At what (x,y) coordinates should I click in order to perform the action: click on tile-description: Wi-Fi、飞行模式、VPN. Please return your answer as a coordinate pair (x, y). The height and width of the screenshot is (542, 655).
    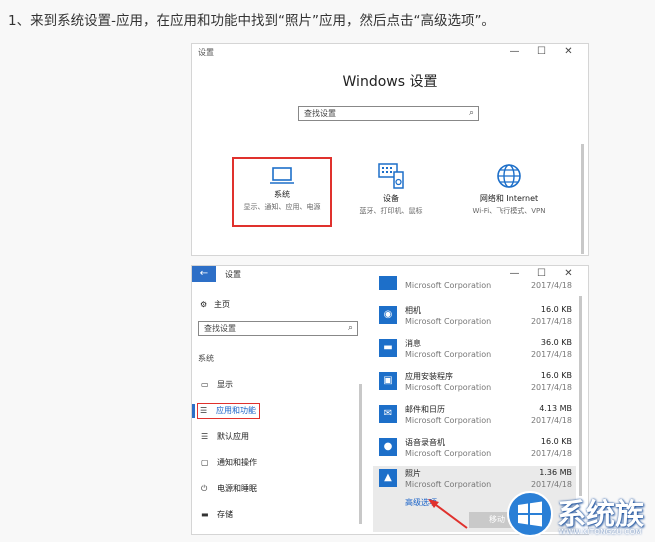
    Looking at the image, I should click on (509, 211).